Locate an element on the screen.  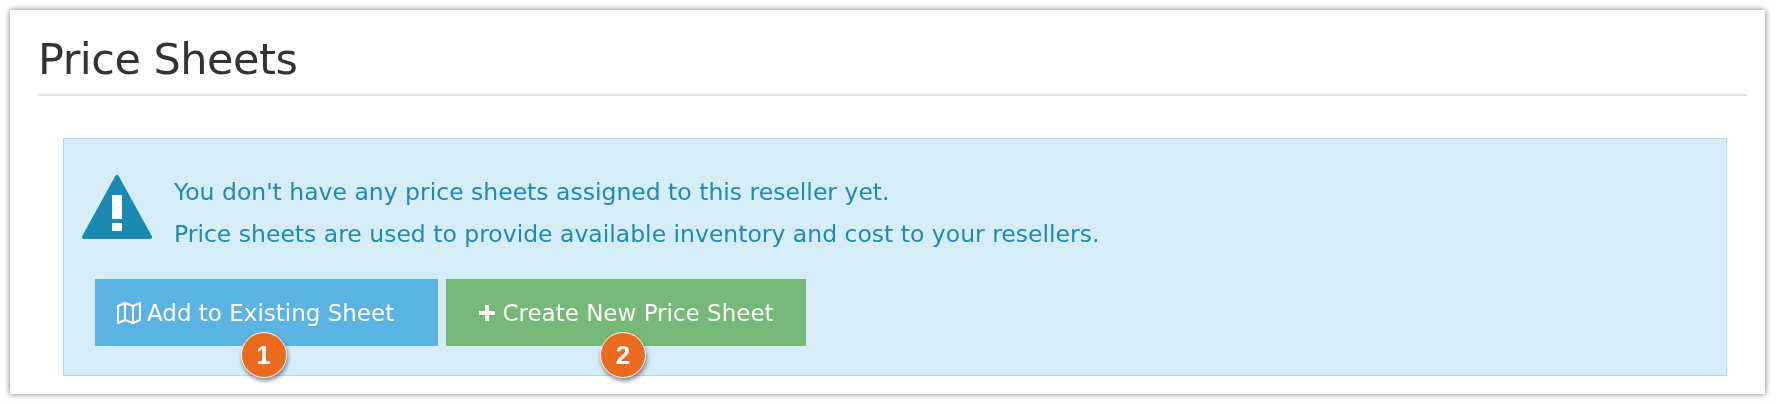
add-button: Add to Existing Sheet is located at coordinates (266, 312).